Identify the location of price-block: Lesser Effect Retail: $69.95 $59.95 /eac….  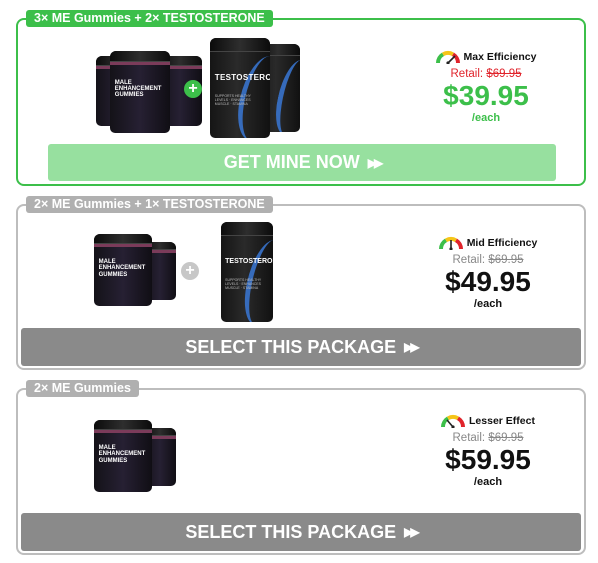
(488, 451).